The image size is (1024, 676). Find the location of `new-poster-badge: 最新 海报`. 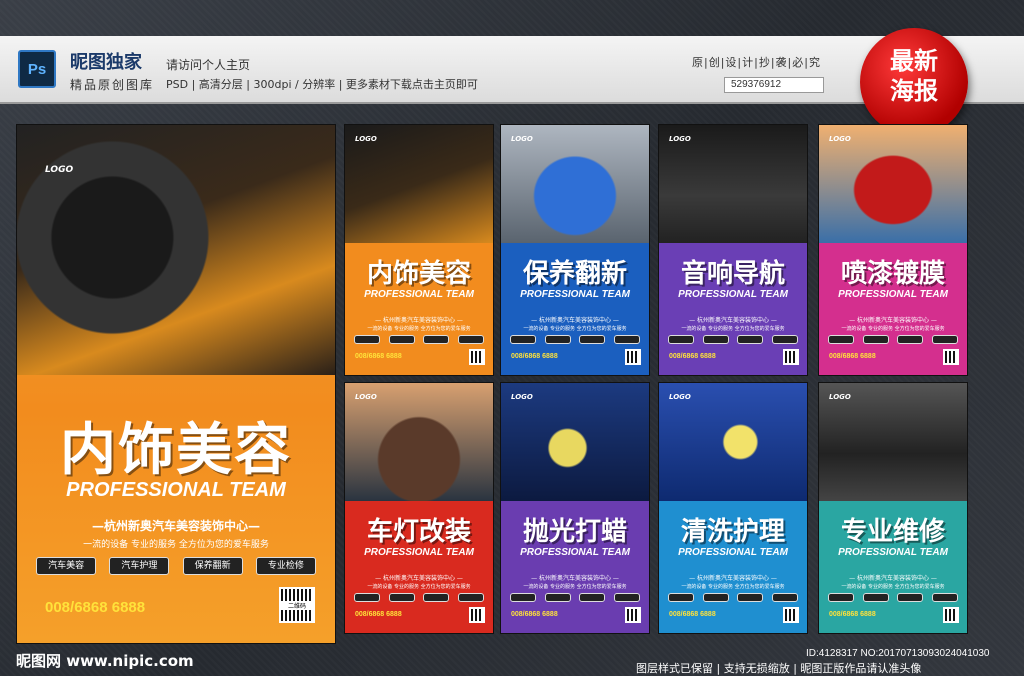

new-poster-badge: 最新 海报 is located at coordinates (914, 82).